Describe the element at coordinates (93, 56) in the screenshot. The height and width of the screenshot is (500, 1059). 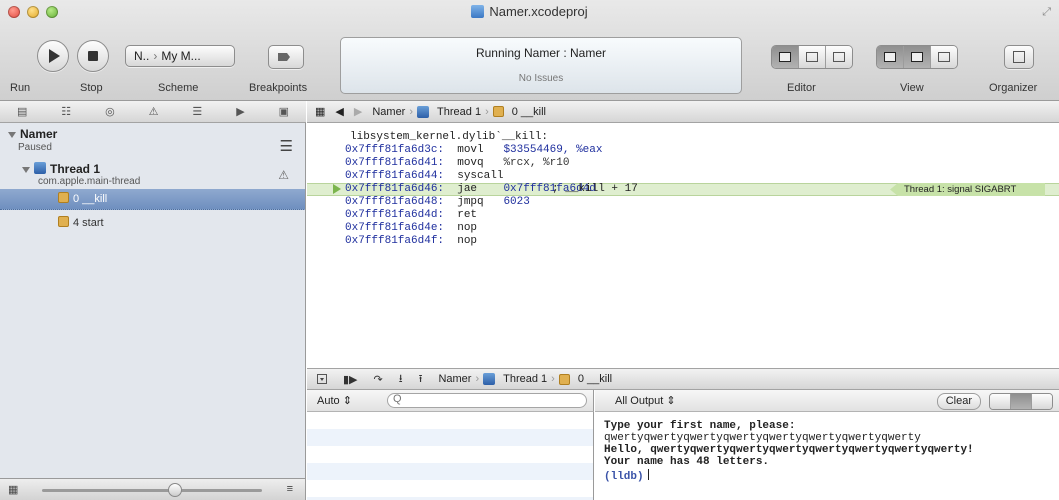
I see `stop-button` at that location.